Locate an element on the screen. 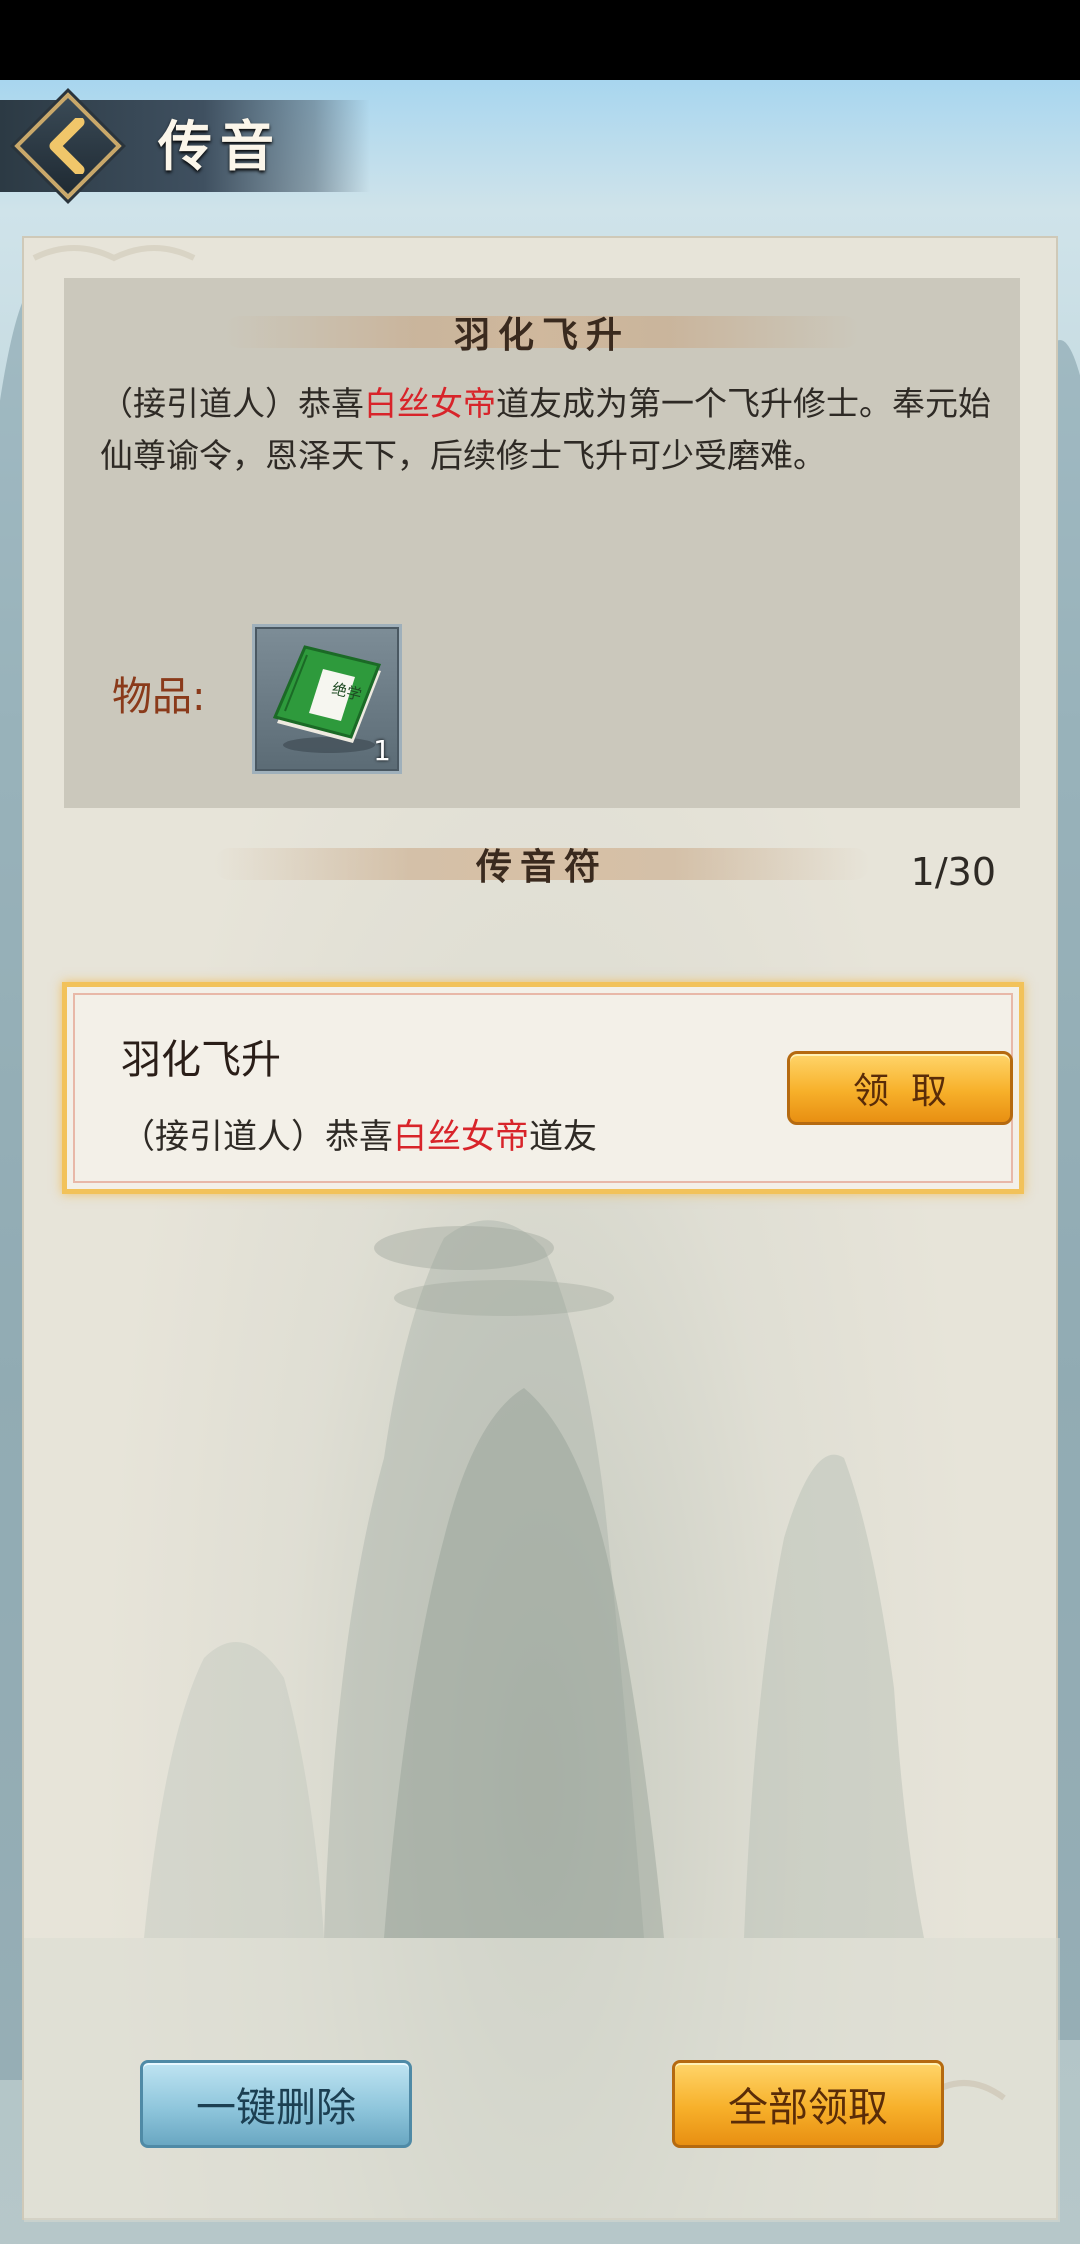 The height and width of the screenshot is (2244, 1080). page-title: 传音 is located at coordinates (220, 146).